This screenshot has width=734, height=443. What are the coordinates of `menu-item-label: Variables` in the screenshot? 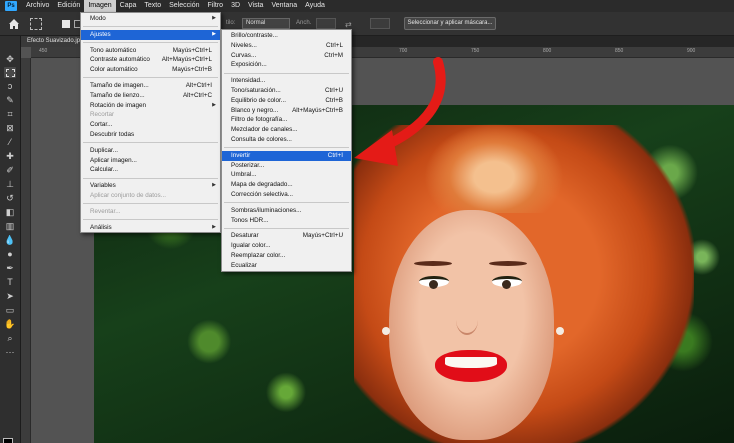 It's located at (103, 186).